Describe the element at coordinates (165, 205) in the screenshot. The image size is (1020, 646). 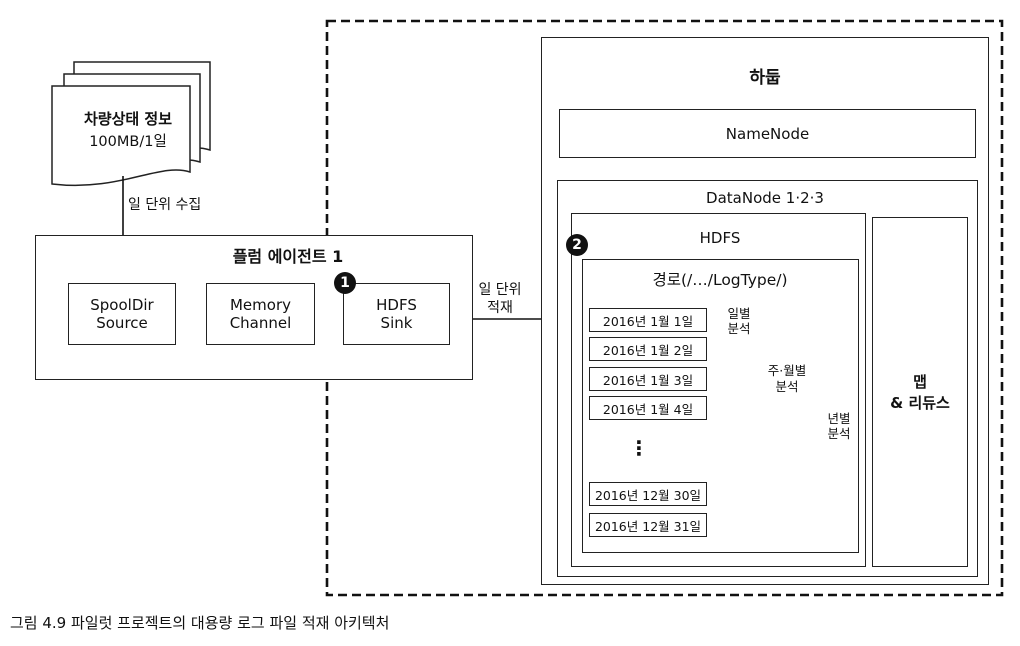
I see `collect-label: 일 단위 수집` at that location.